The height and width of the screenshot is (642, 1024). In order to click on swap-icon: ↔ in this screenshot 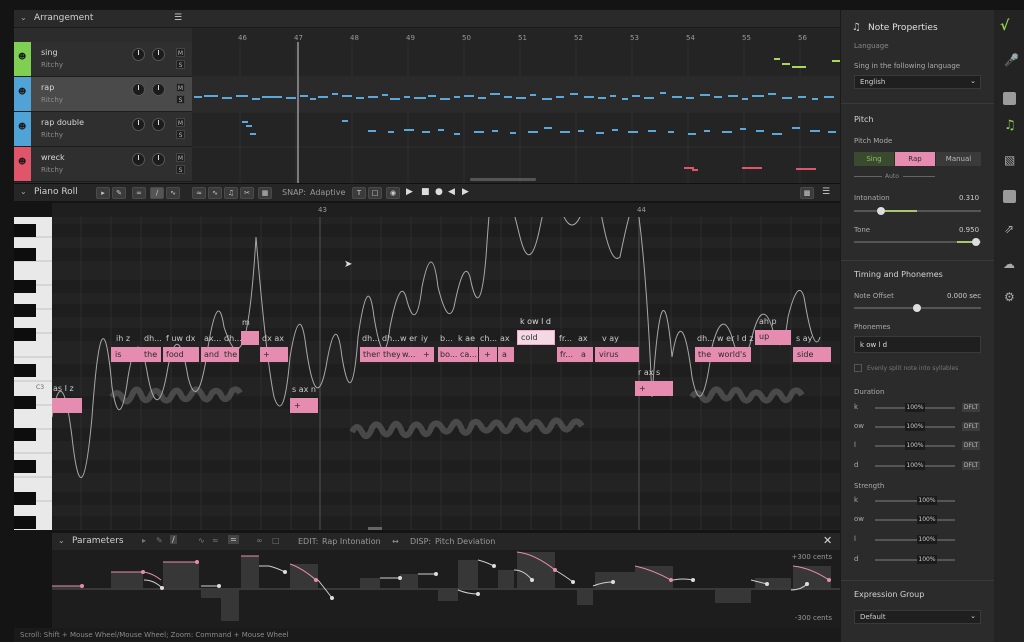, I will do `click(395, 541)`.